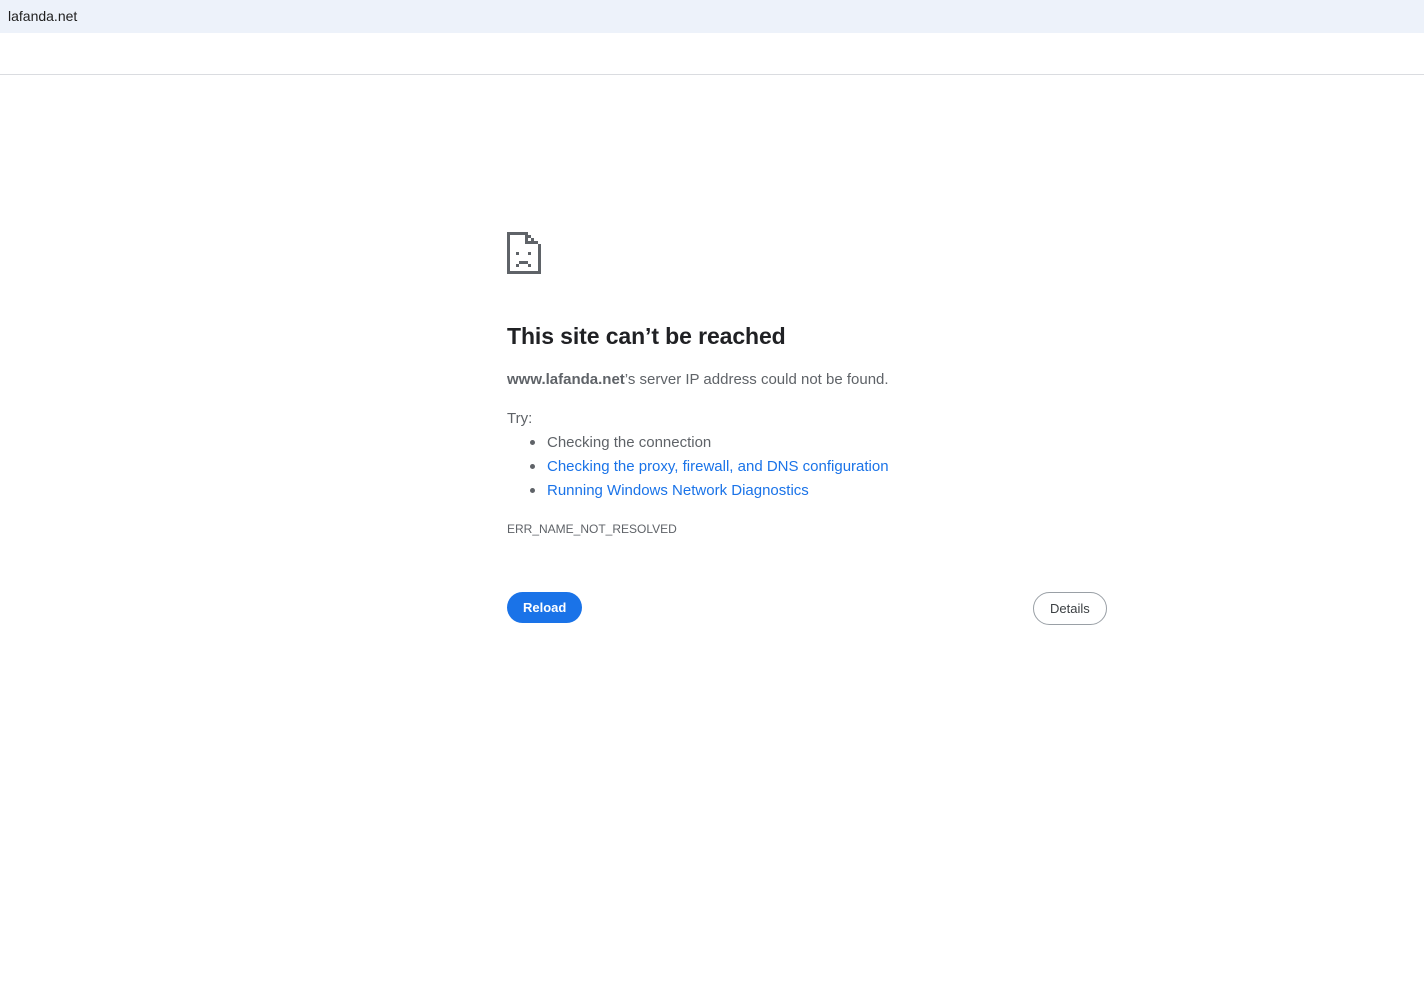  I want to click on page-title: This site can’t be reached, so click(646, 336).